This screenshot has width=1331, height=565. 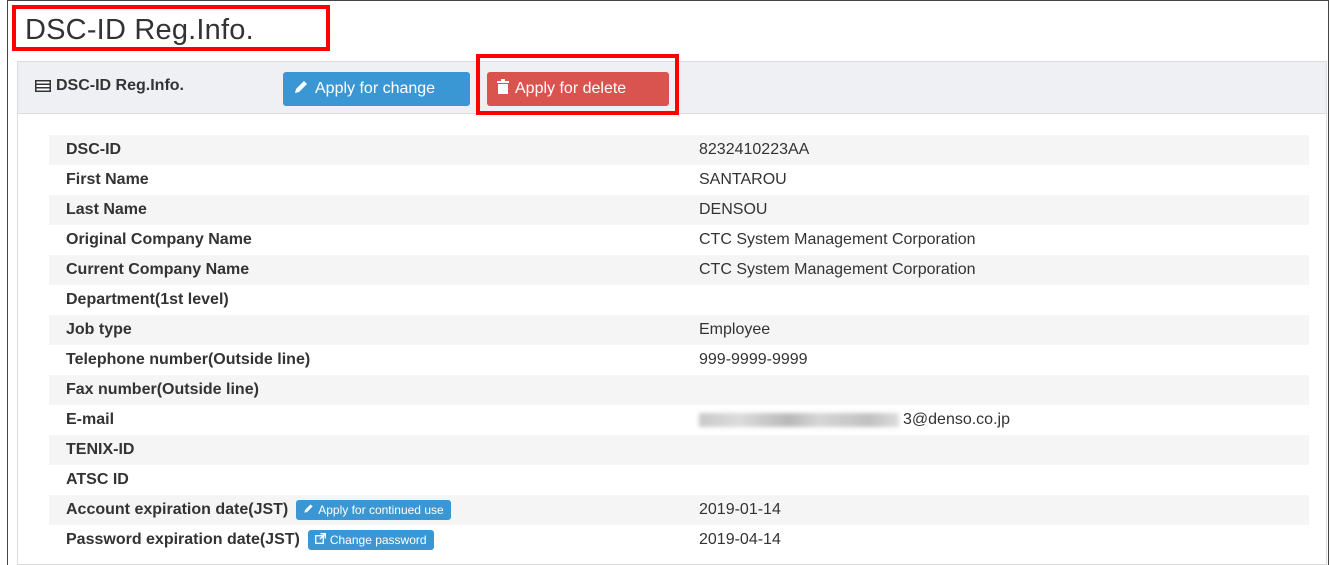 I want to click on table-row: Last Name DENSOU, so click(x=679, y=210).